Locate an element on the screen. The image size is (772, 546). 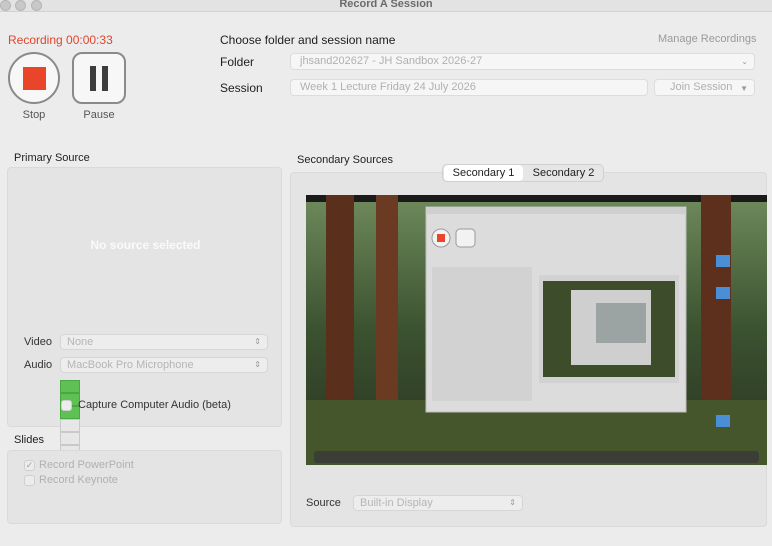
tab-secondary-1: Secondary 1 is located at coordinates (483, 173).